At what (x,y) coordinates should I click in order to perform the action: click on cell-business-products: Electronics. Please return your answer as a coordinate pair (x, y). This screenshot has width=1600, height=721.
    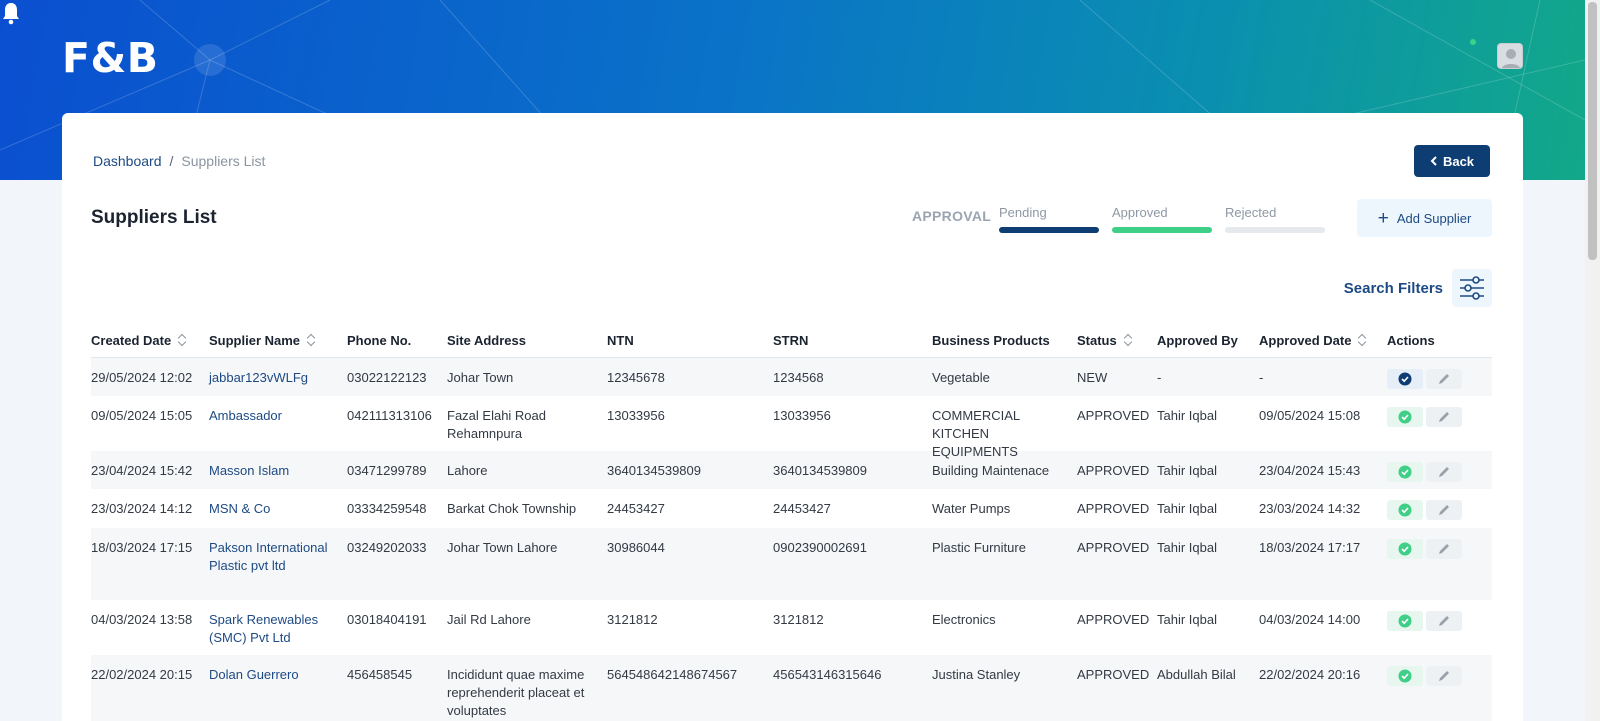
    Looking at the image, I should click on (964, 619).